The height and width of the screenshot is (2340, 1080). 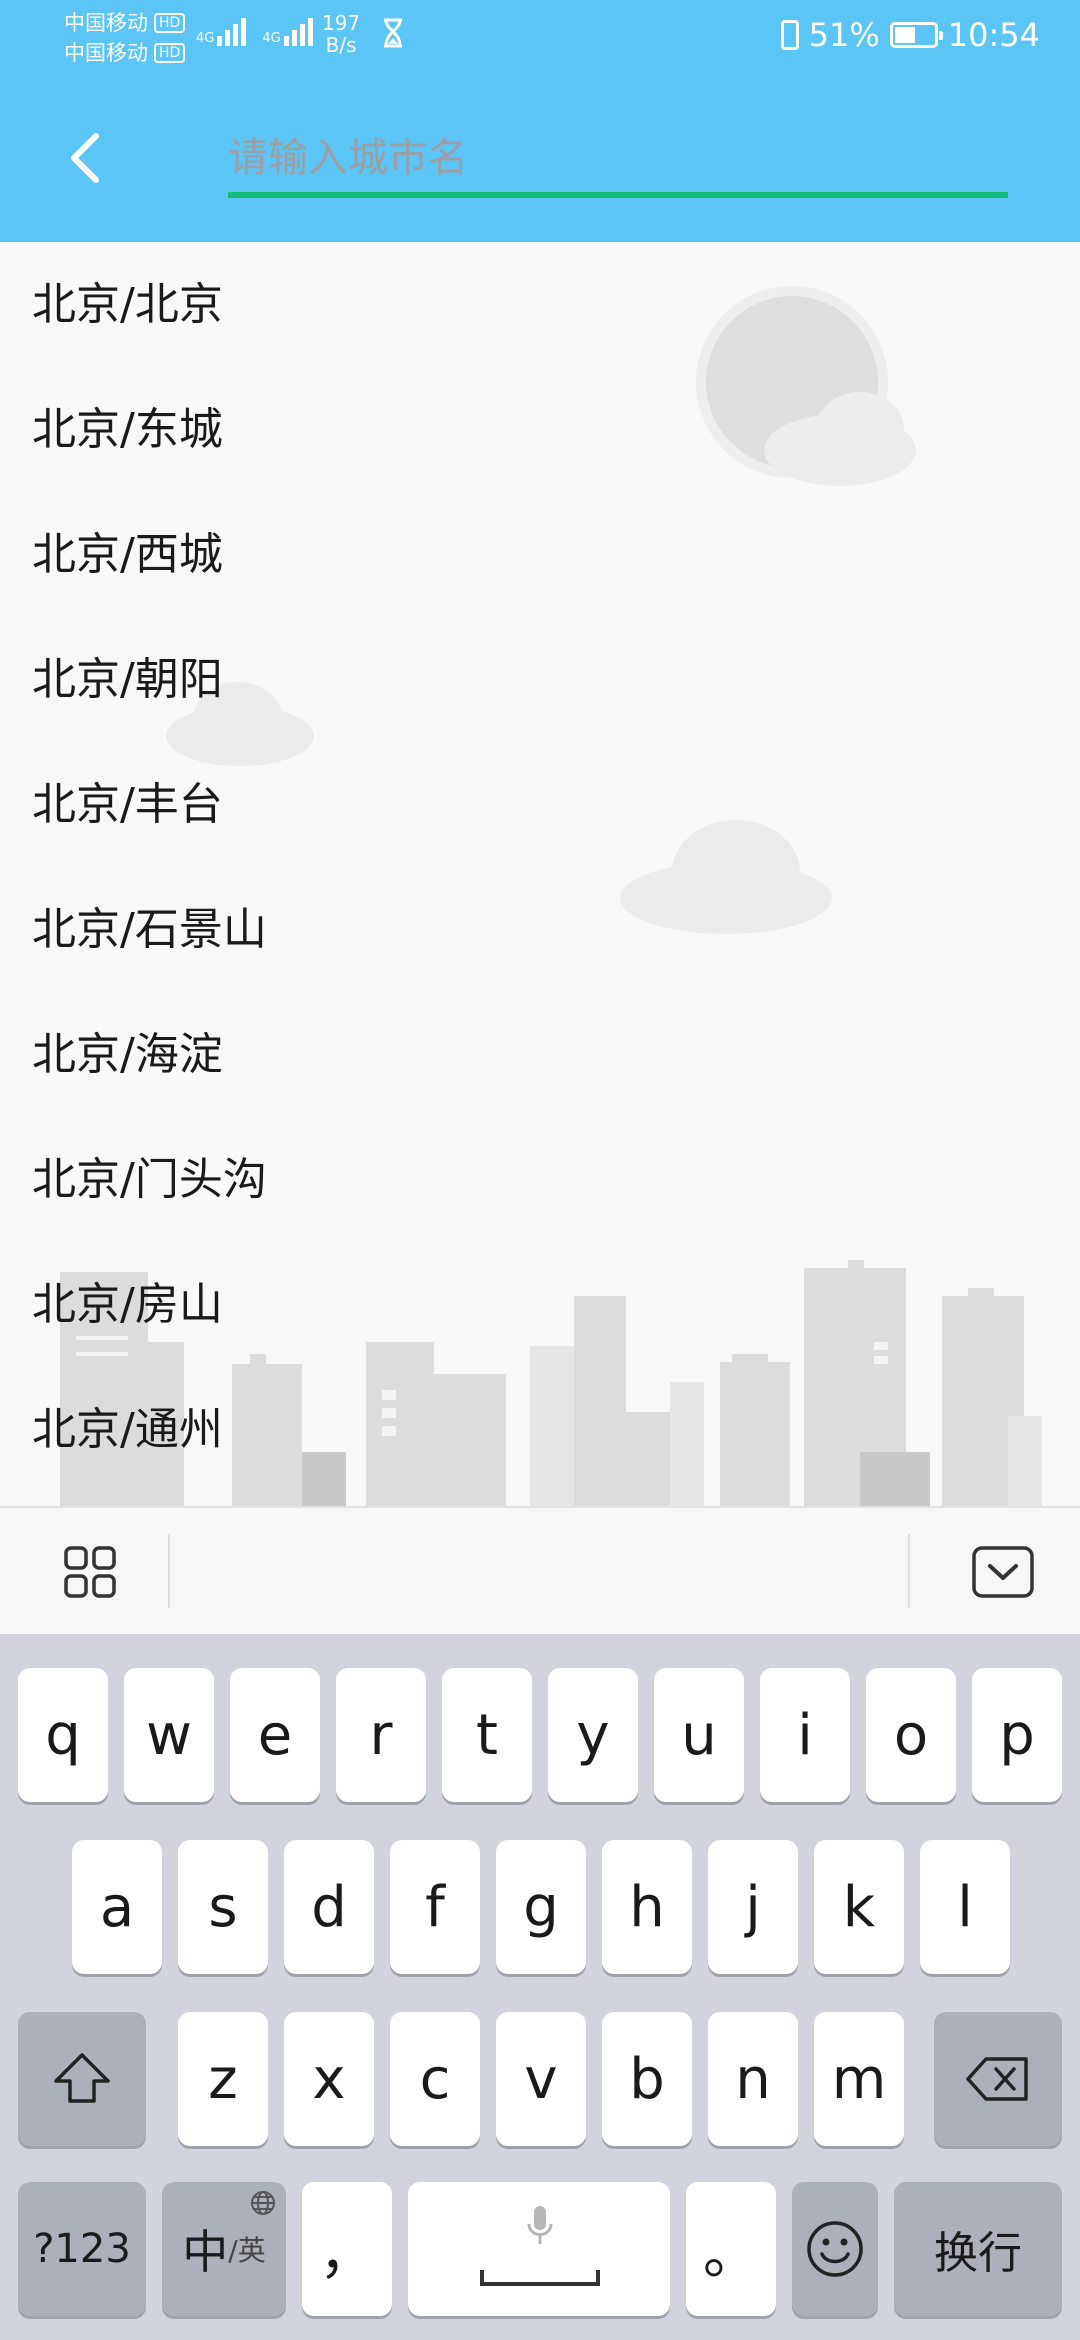 I want to click on key-g: g, so click(x=541, y=1907).